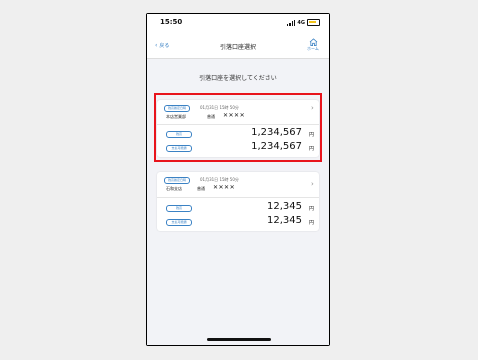 This screenshot has height=360, width=478. What do you see at coordinates (313, 22) in the screenshot?
I see `battery-icon` at bounding box center [313, 22].